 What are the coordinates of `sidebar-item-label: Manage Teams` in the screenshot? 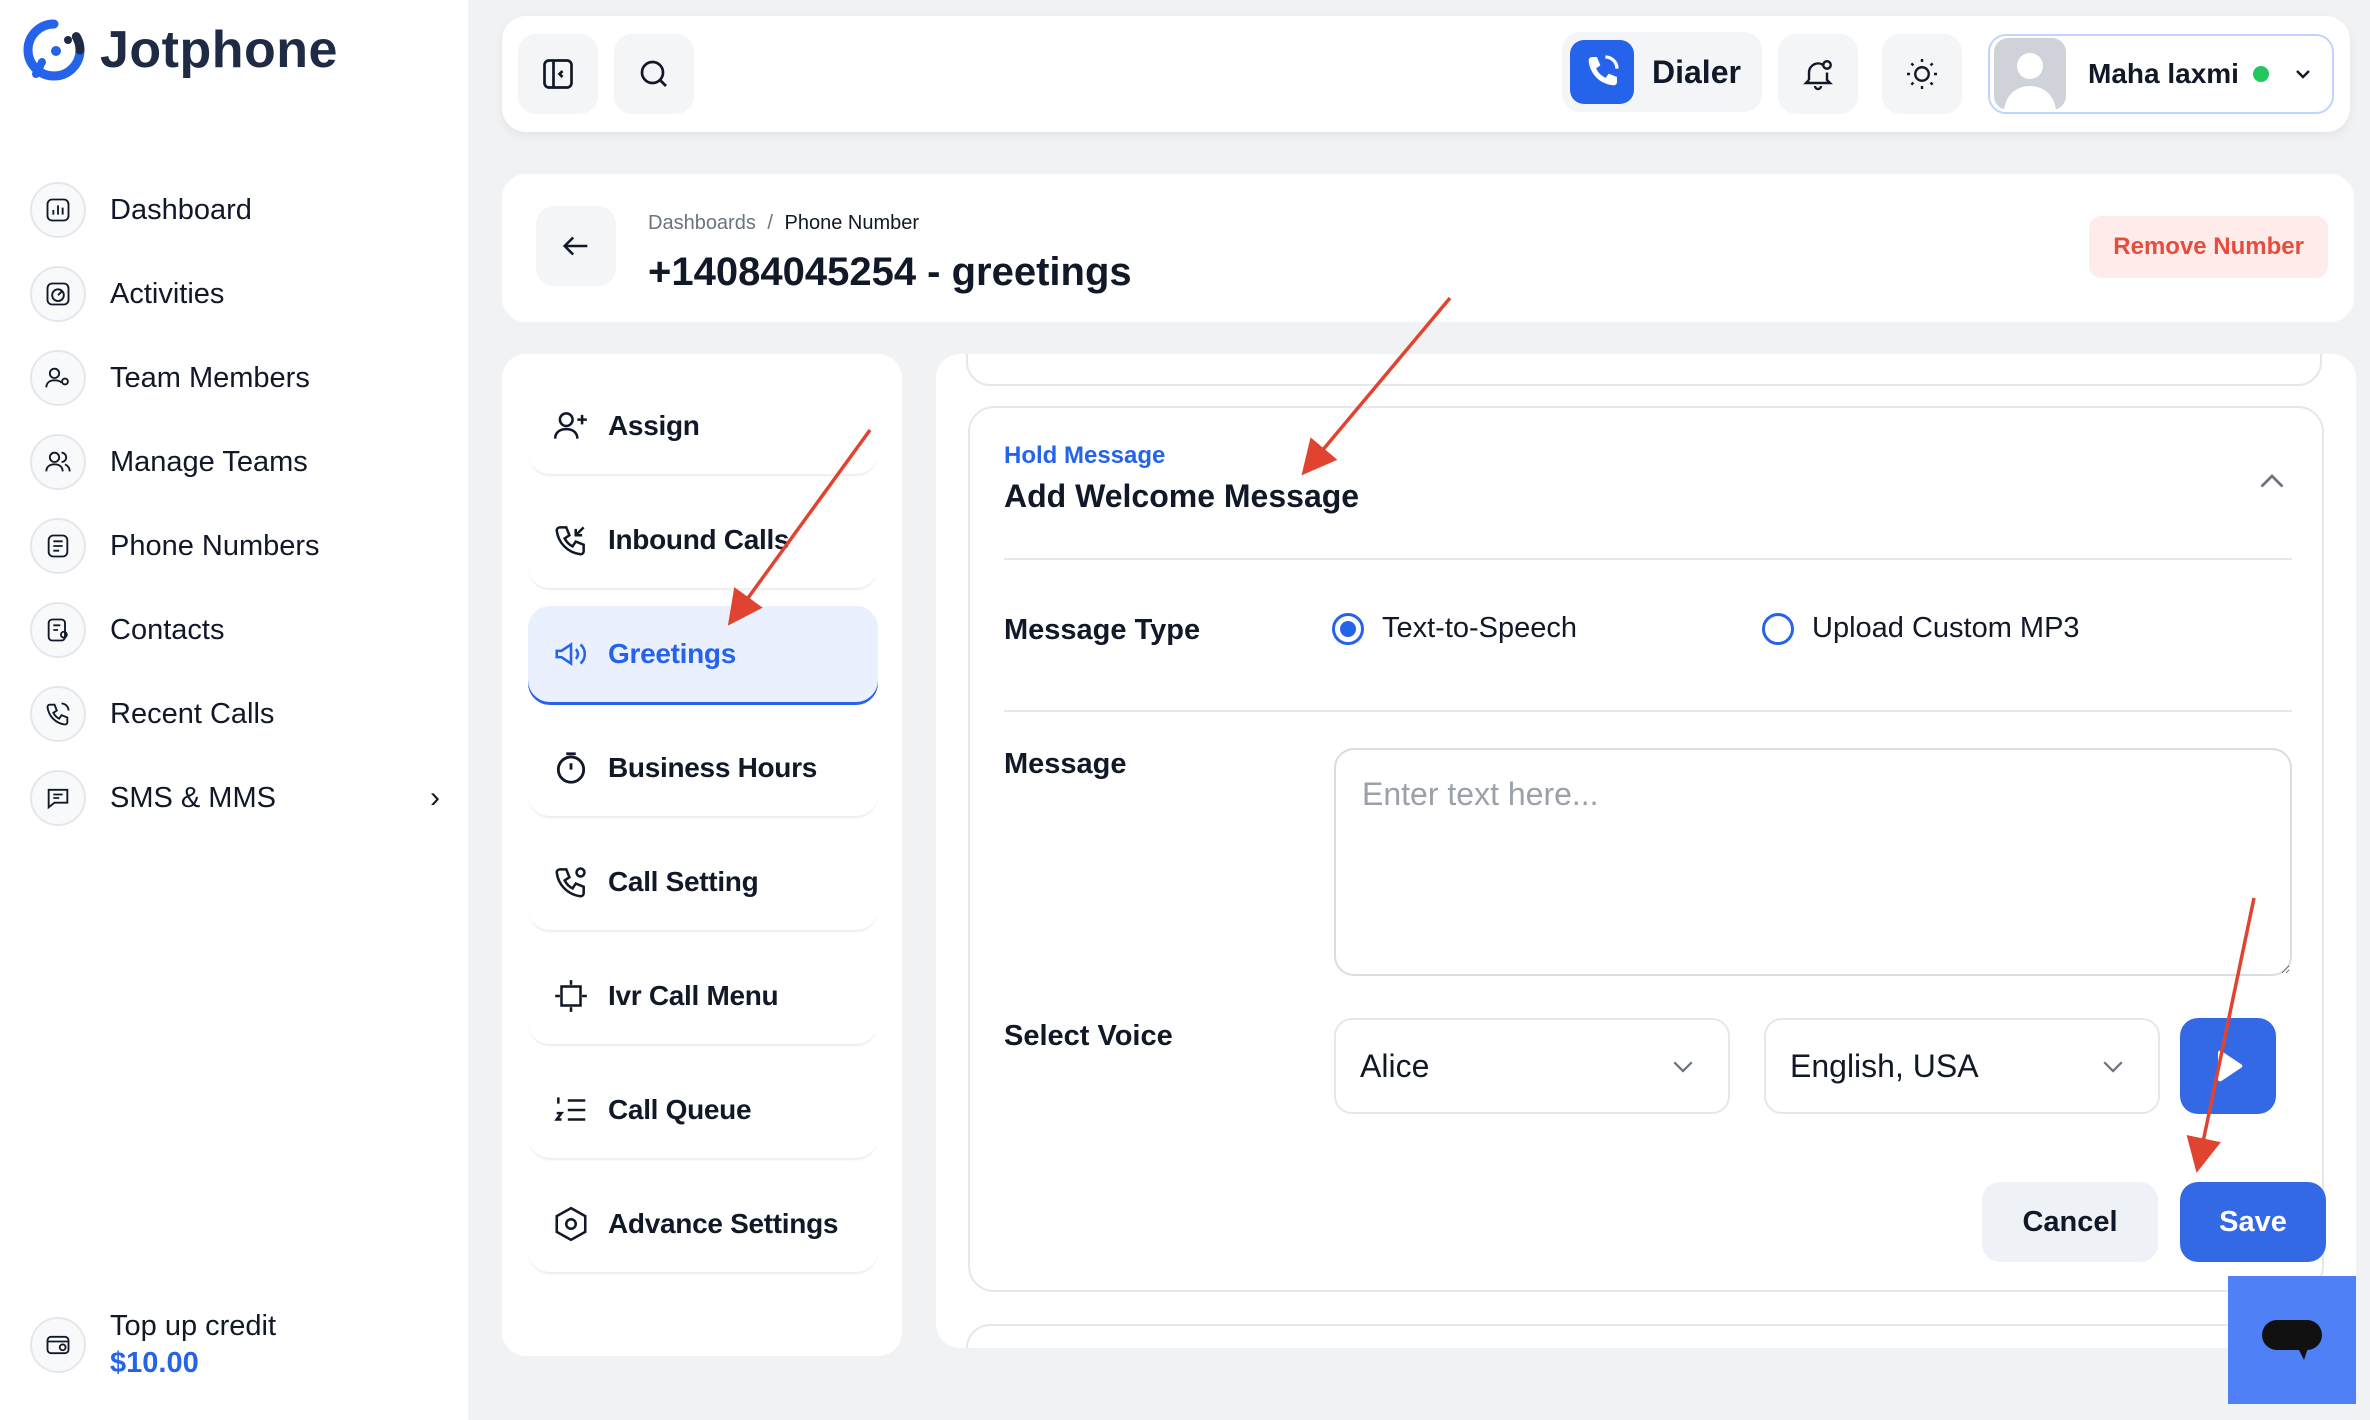 It's located at (209, 461).